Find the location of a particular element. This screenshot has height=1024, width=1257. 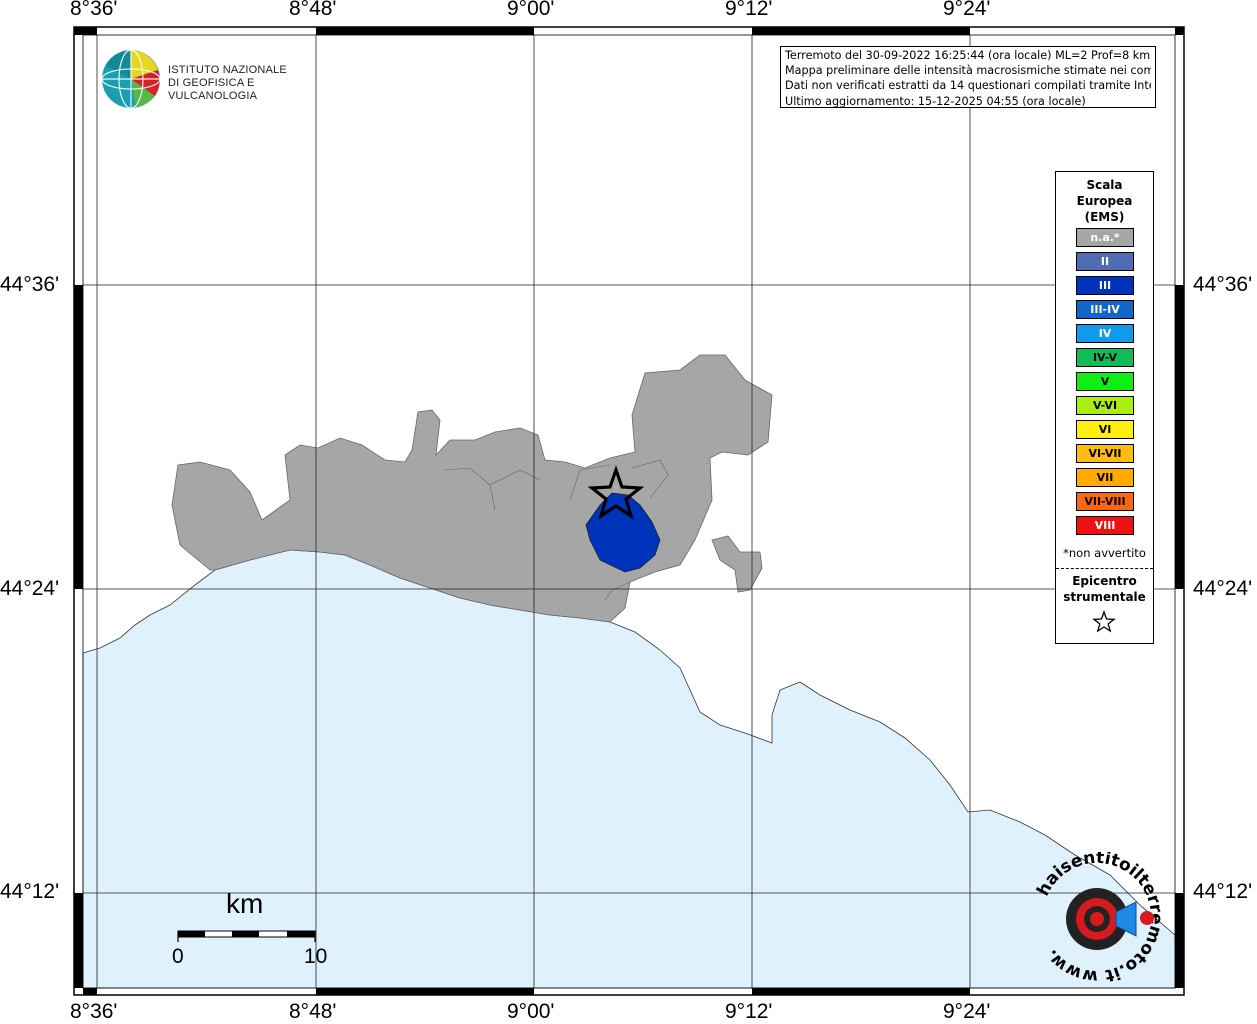

lat-label-right-3: 44°12' is located at coordinates (1223, 891).